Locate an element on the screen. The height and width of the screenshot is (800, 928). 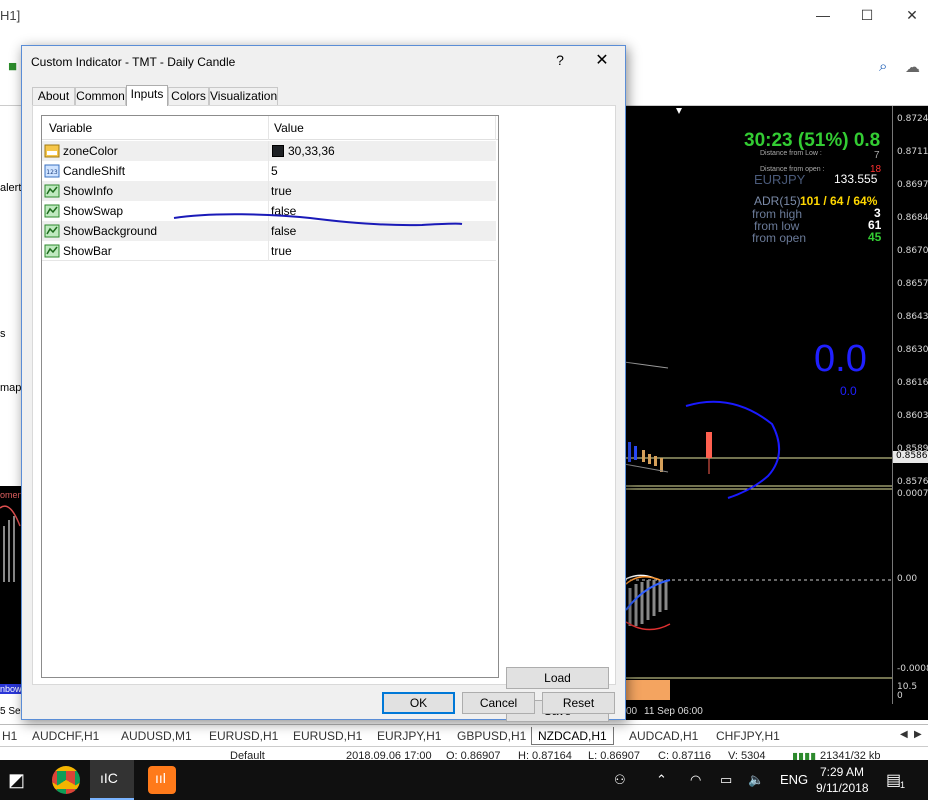
from-open-label: from open is located at coordinates (779, 238).